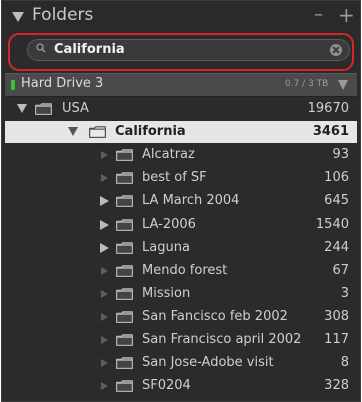 The width and height of the screenshot is (362, 402). What do you see at coordinates (208, 363) in the screenshot?
I see `folder-label: San Jose-Adobe visit` at bounding box center [208, 363].